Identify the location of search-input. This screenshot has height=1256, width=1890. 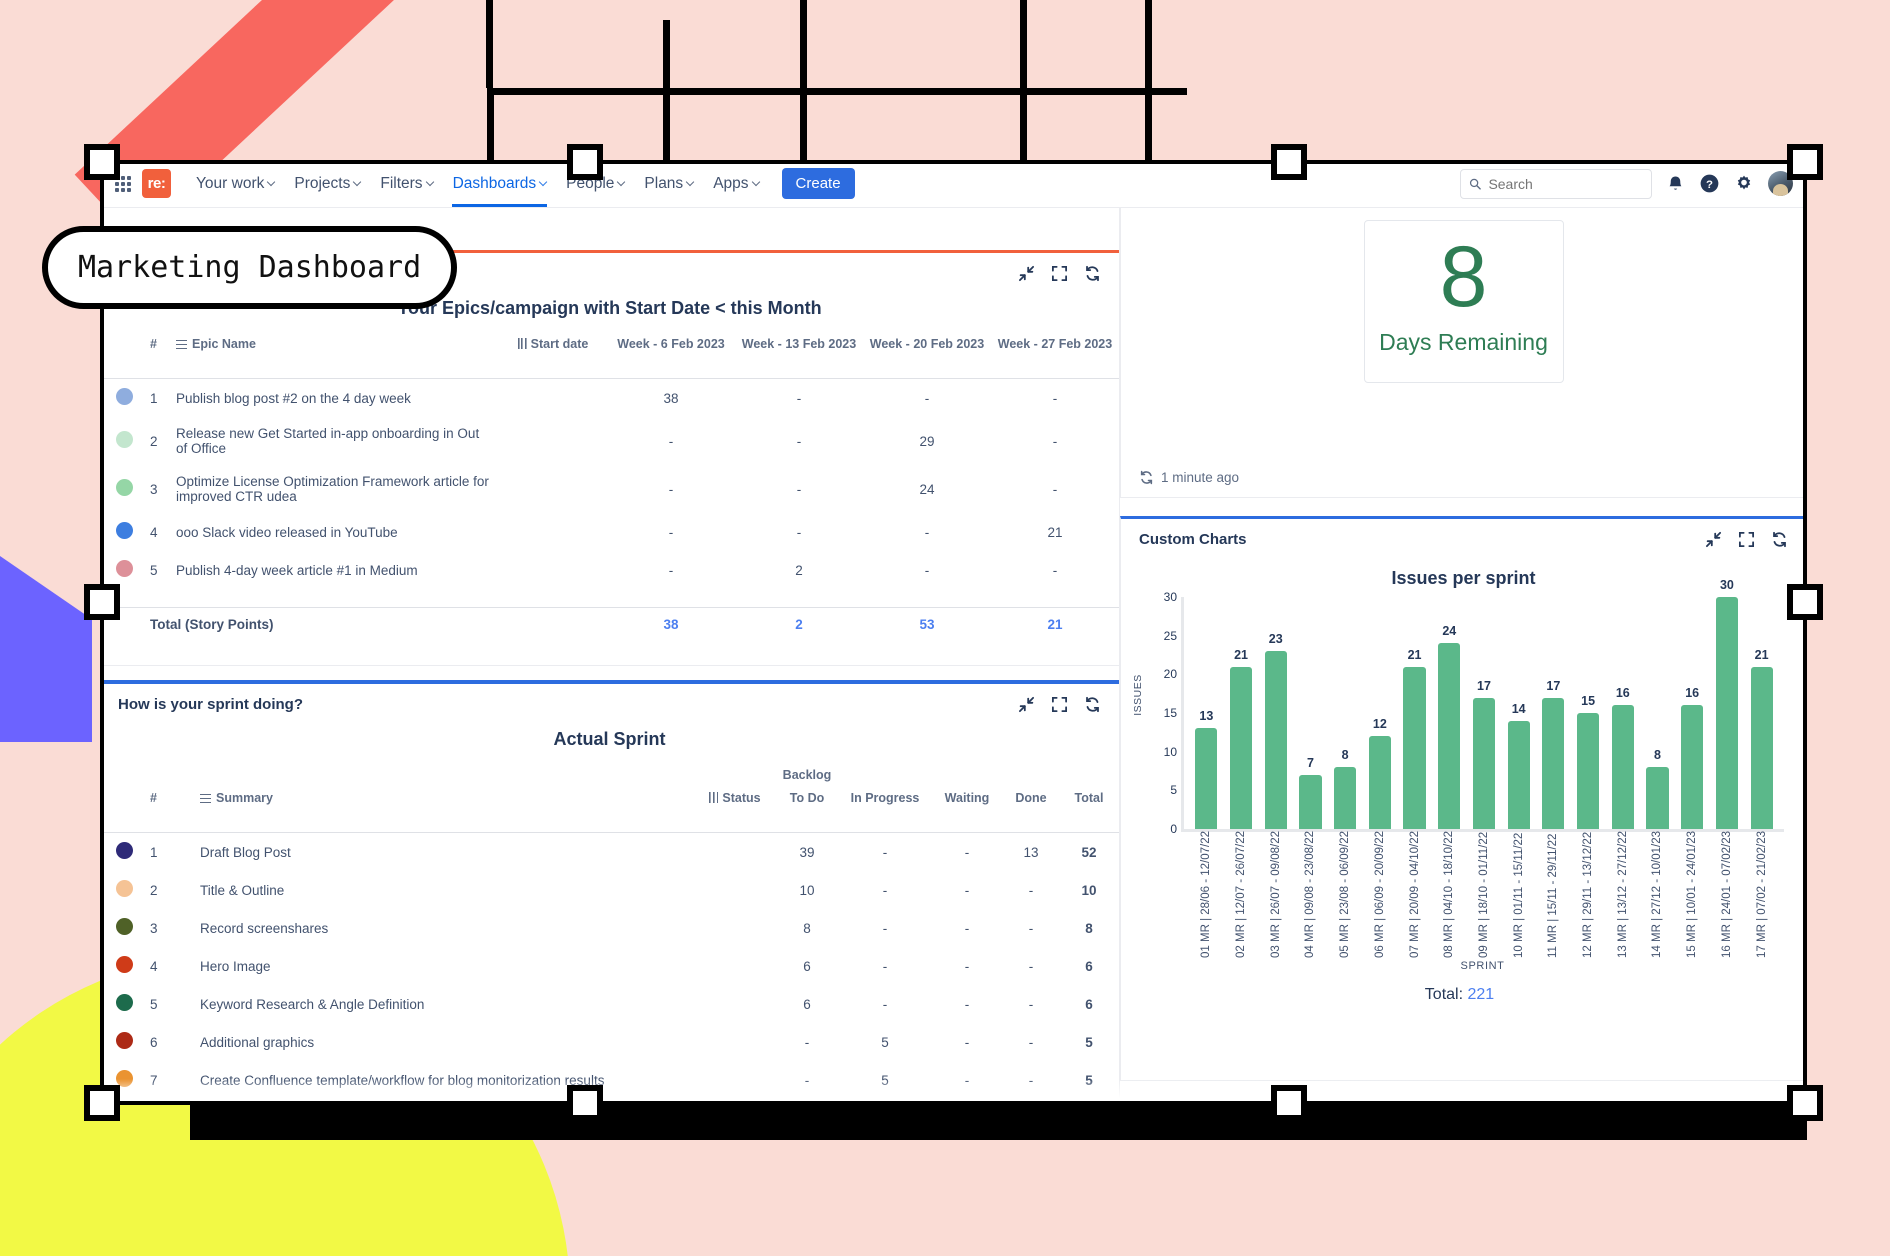
(1565, 183).